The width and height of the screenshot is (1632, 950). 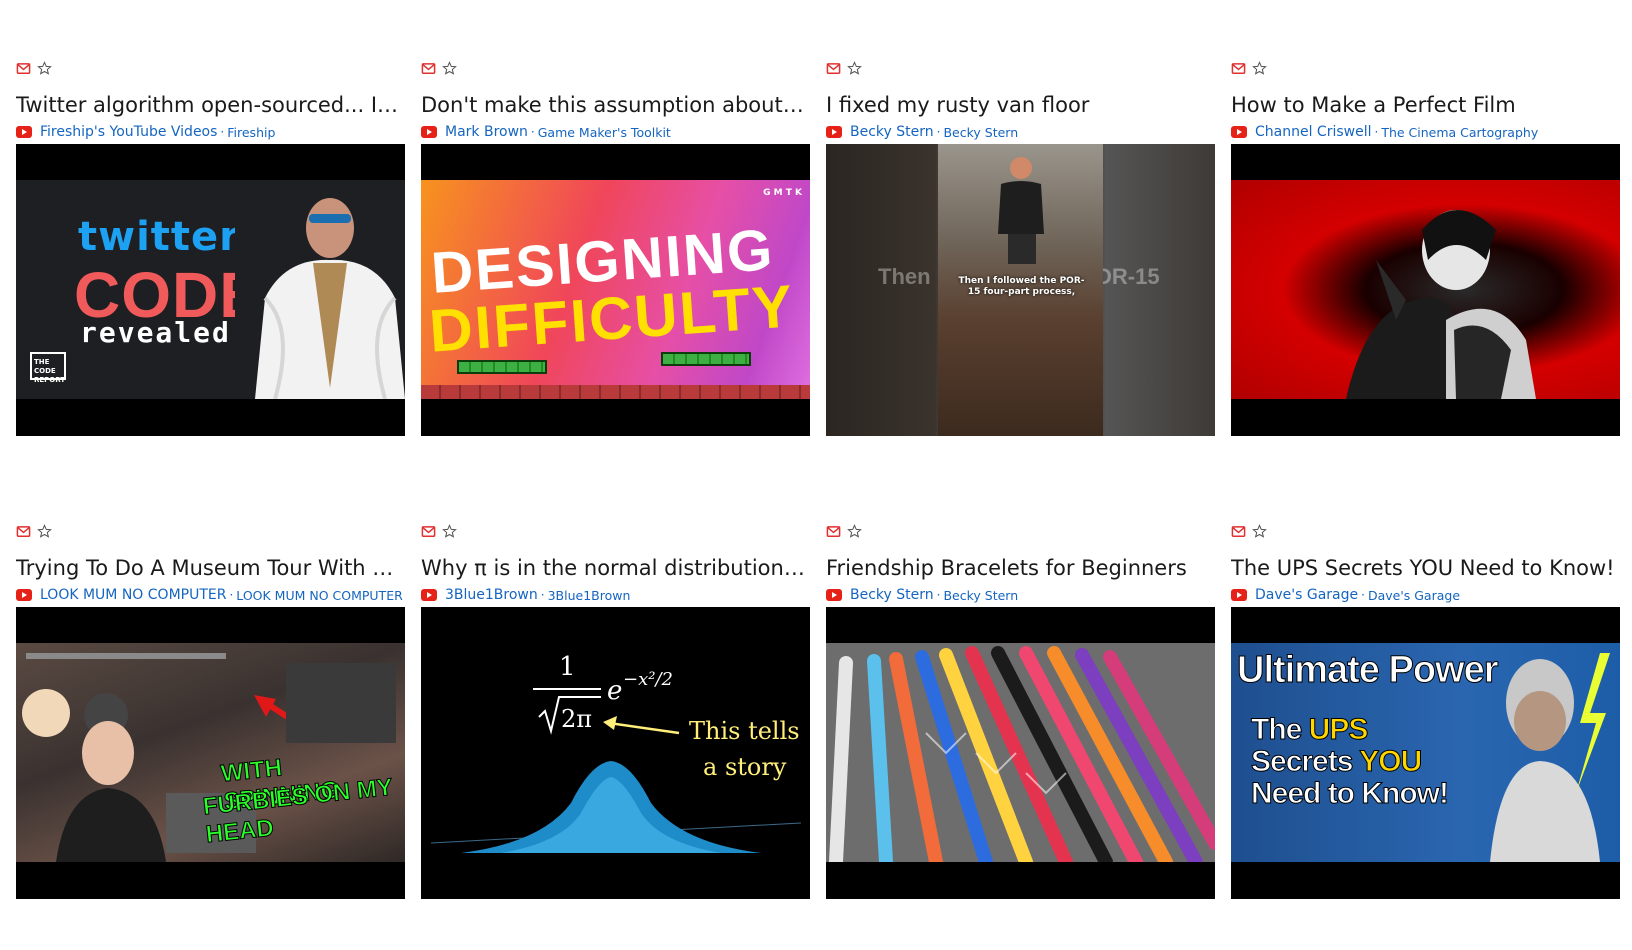 I want to click on video-thumbnail: 1 2π e −x²/2 This tells a story, so click(x=615, y=753).